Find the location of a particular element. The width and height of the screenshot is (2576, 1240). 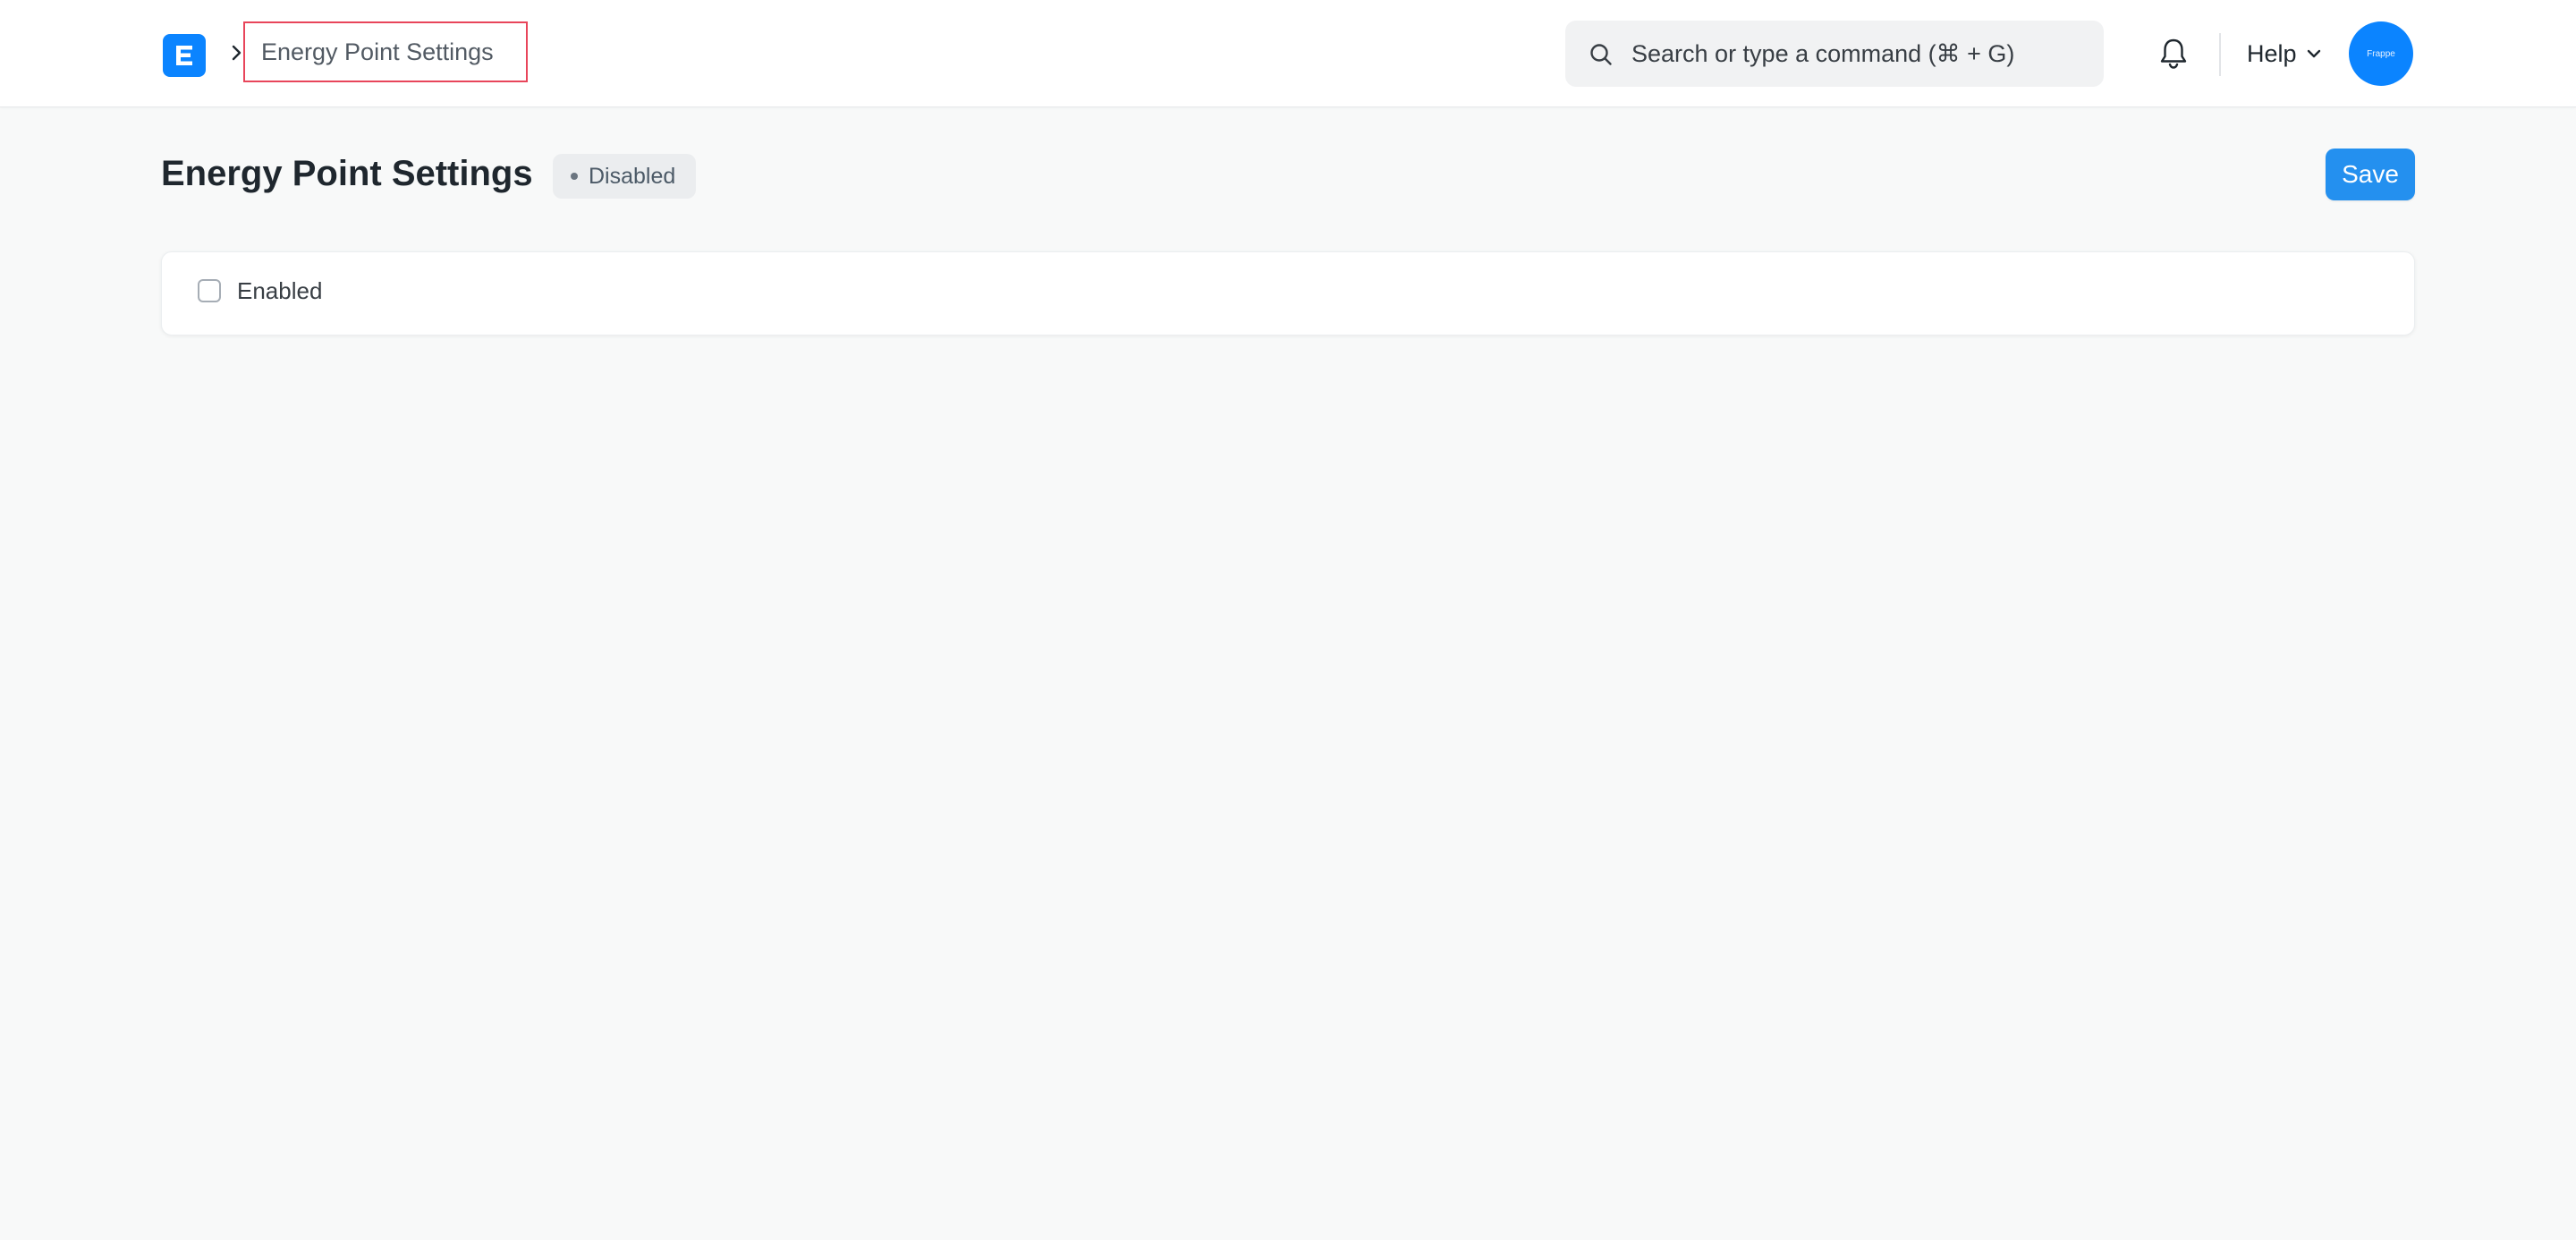

breadcrumb-energy-point-settings: Energy Point Settings is located at coordinates (385, 51).